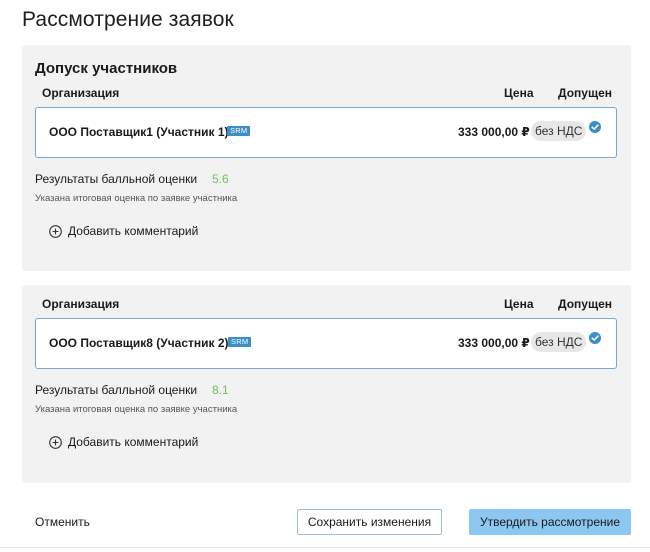 Image resolution: width=650 pixels, height=552 pixels. I want to click on save-changes-button: Сохранить изменения, so click(369, 522).